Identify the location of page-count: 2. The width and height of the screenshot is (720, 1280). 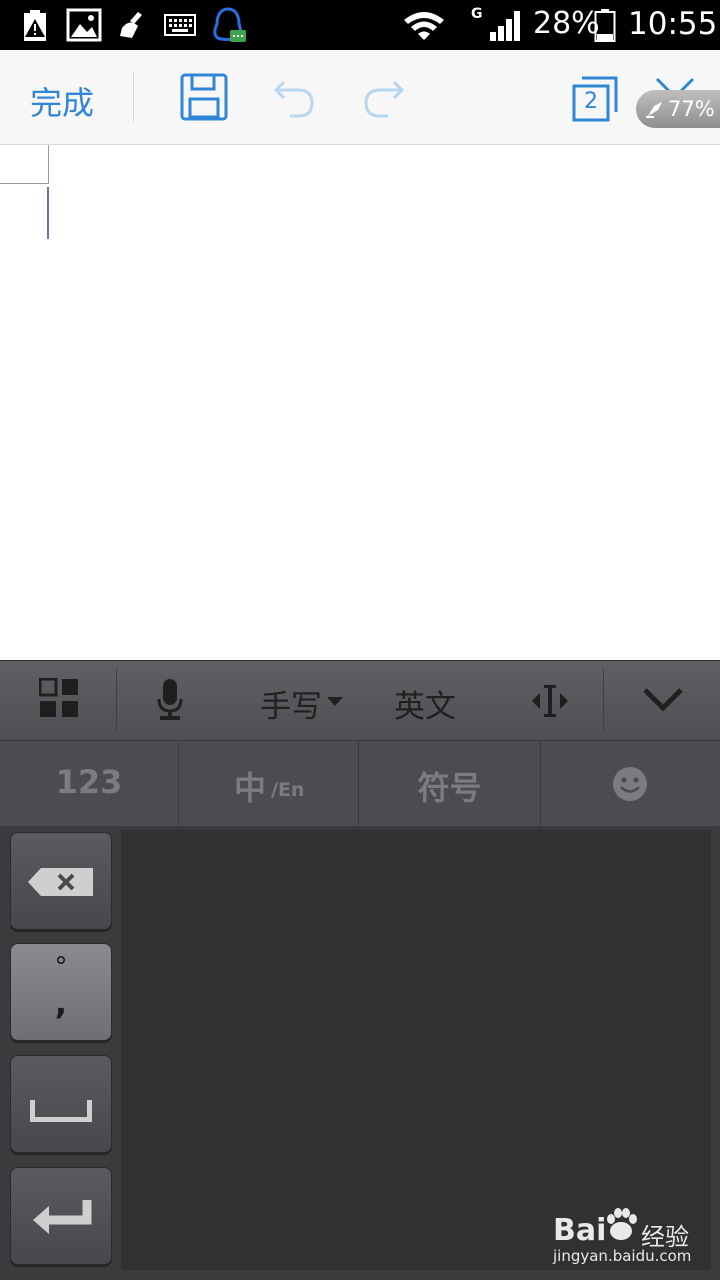
(591, 101).